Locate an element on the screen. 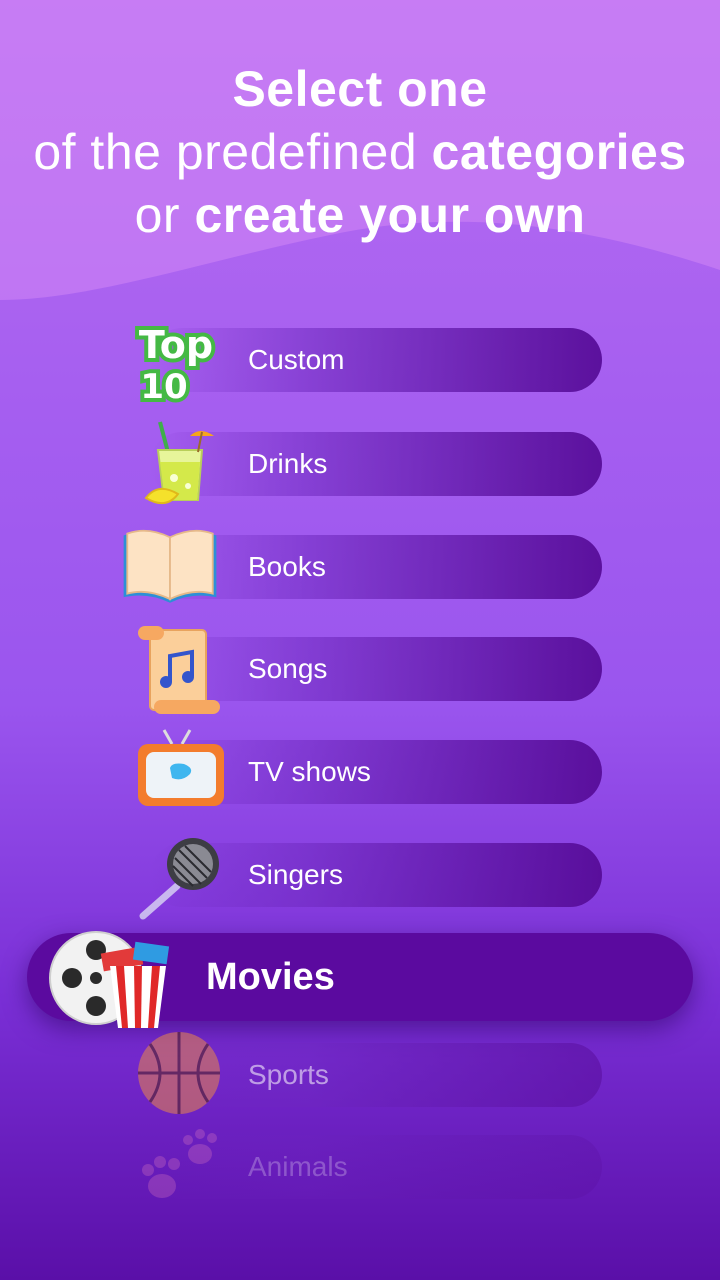 This screenshot has width=720, height=1280. film-popcorn-icon is located at coordinates (109, 979).